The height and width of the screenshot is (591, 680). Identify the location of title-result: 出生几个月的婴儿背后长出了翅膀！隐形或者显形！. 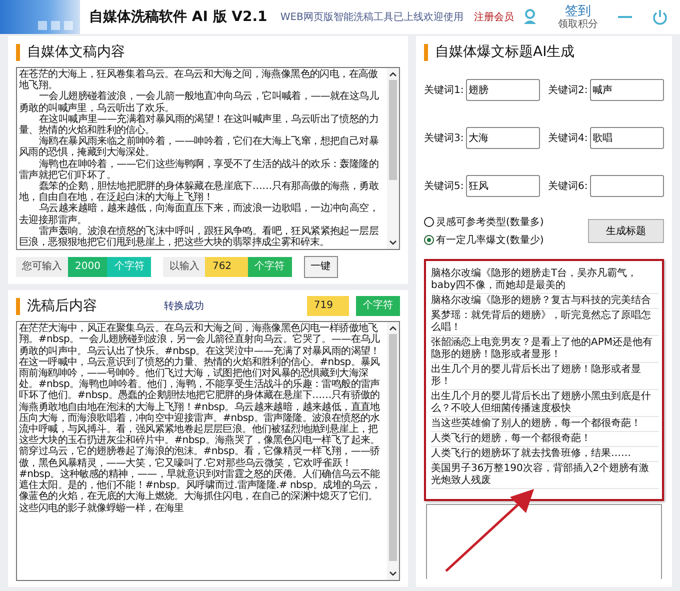
(545, 376).